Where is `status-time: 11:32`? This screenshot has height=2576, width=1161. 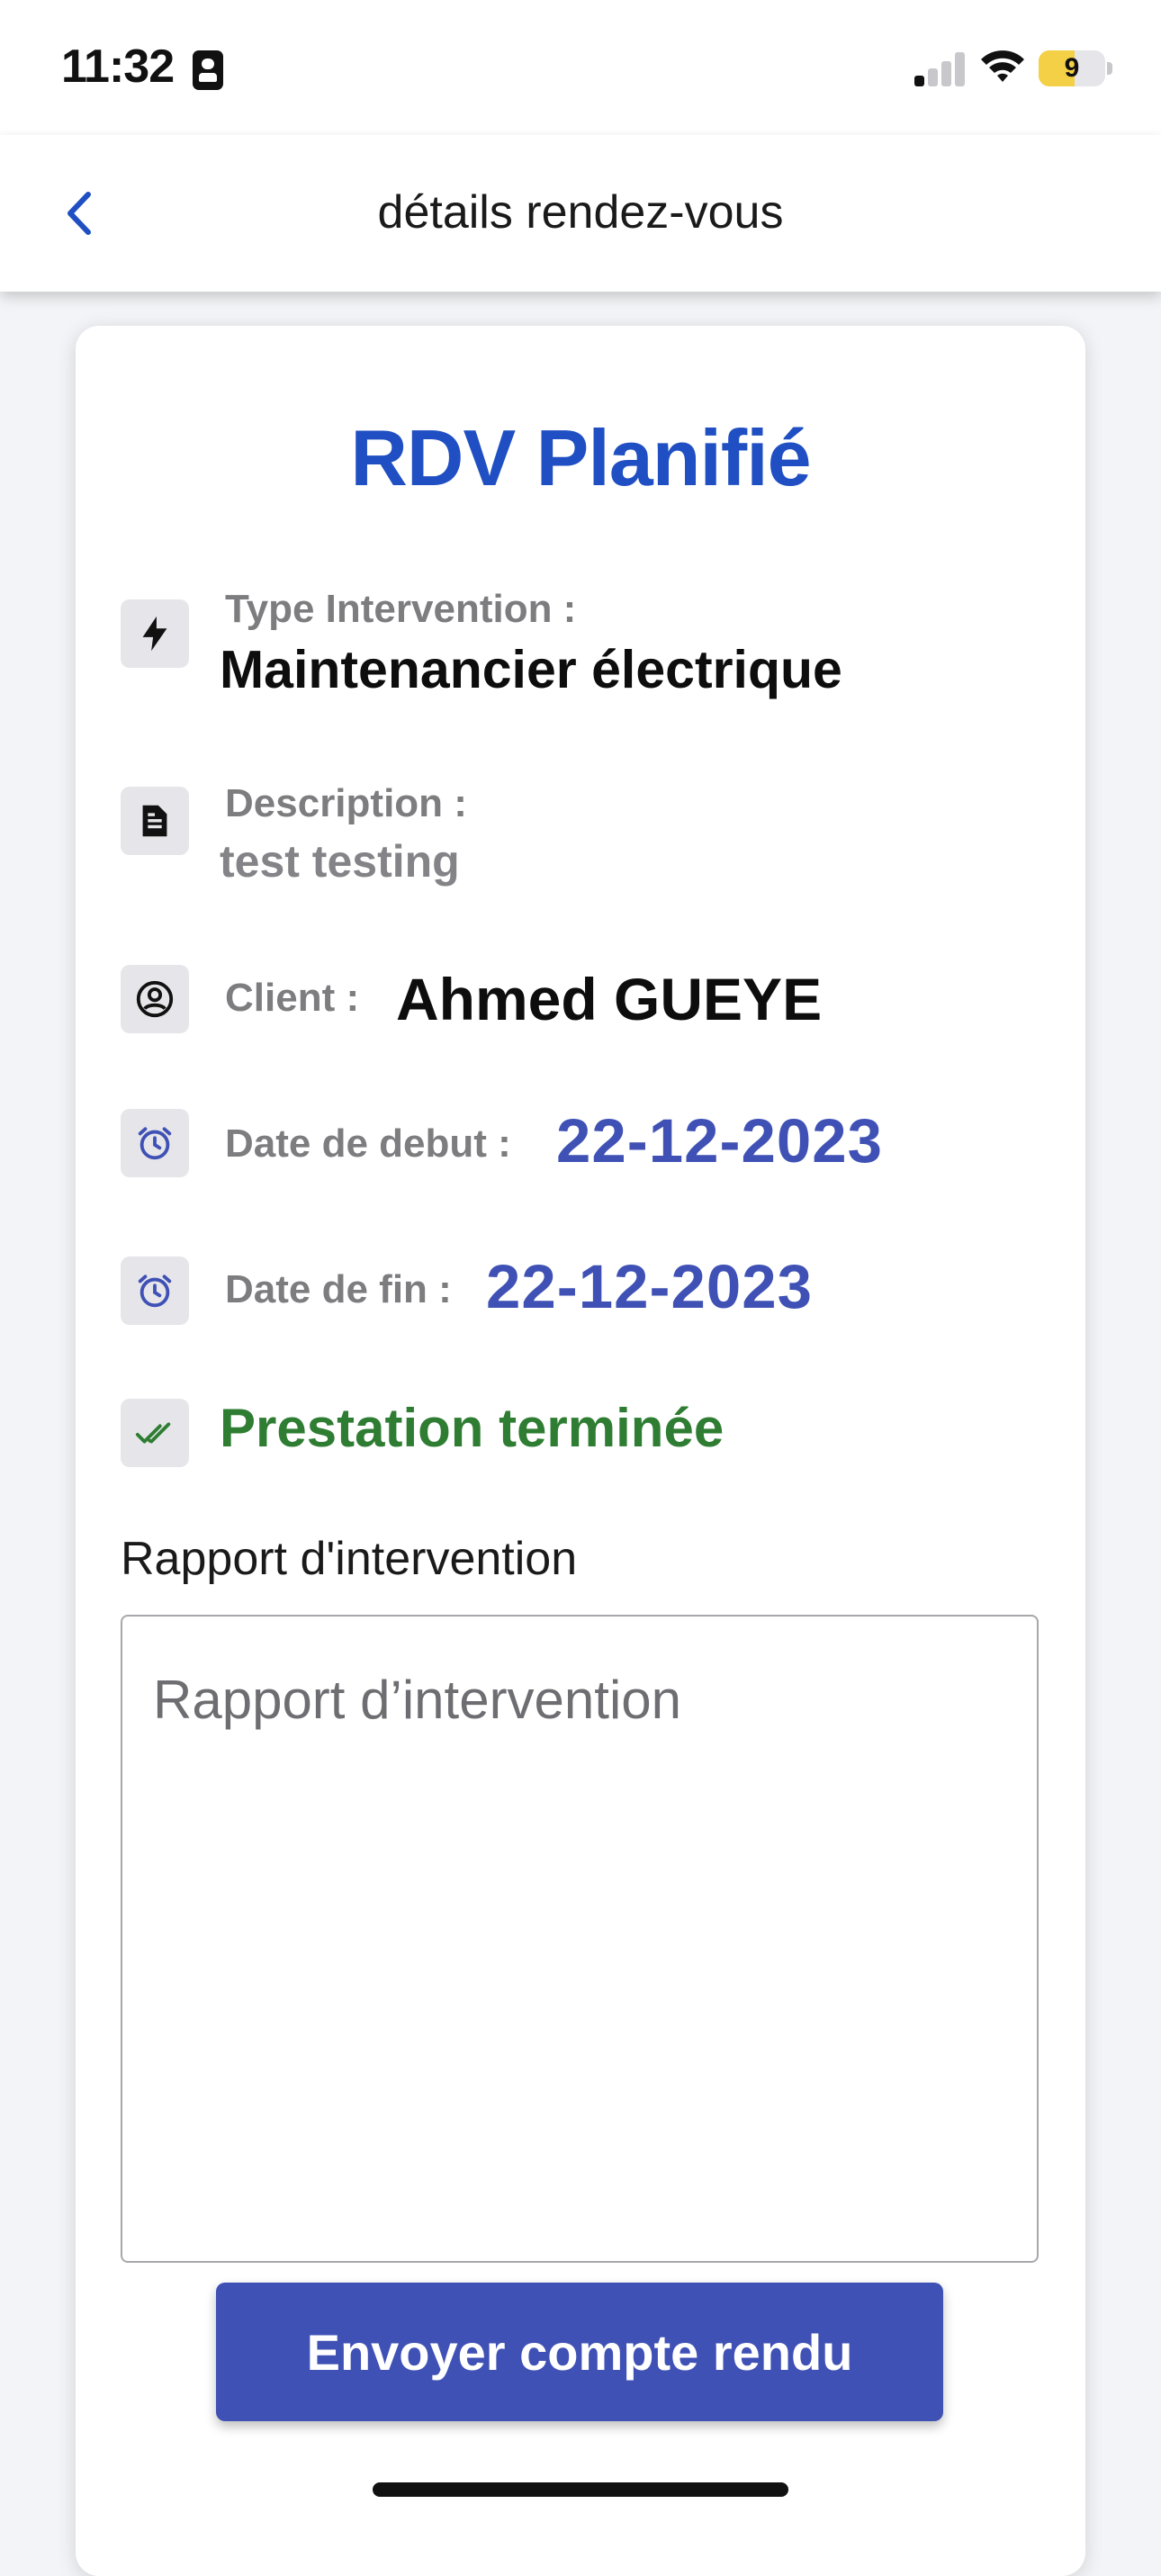
status-time: 11:32 is located at coordinates (118, 67).